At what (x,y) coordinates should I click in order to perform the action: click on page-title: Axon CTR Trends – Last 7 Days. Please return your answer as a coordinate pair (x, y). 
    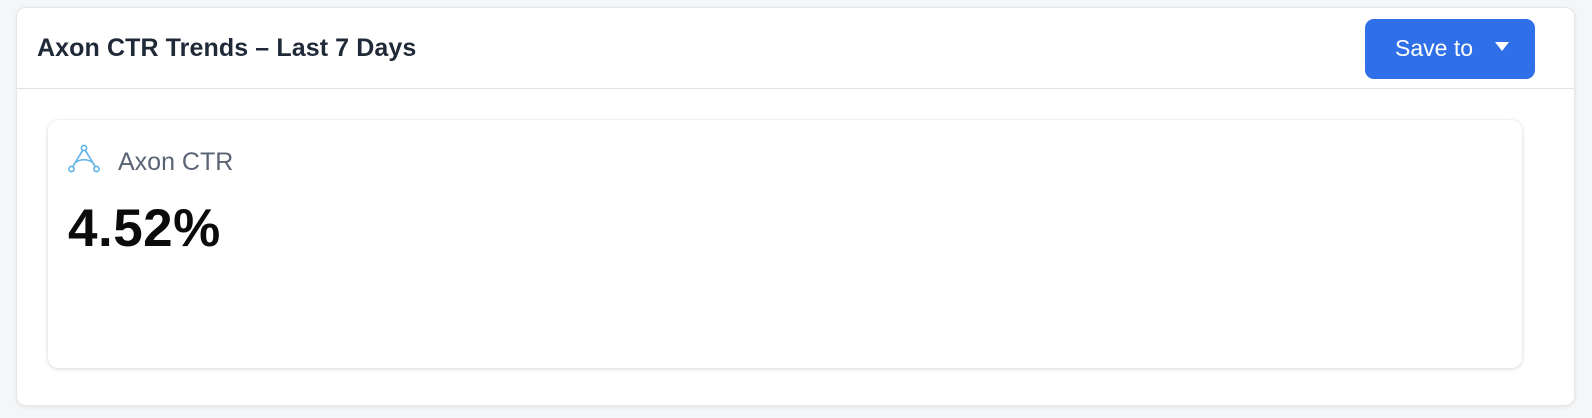
    Looking at the image, I should click on (227, 47).